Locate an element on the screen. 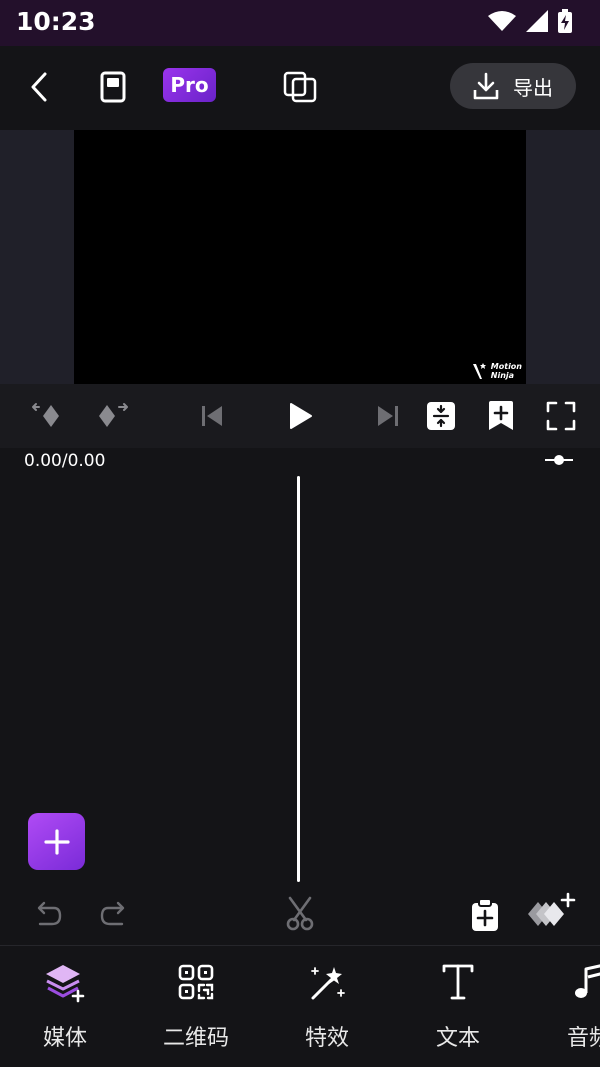 This screenshot has width=600, height=1067. aspect-ratio-icon is located at coordinates (300, 87).